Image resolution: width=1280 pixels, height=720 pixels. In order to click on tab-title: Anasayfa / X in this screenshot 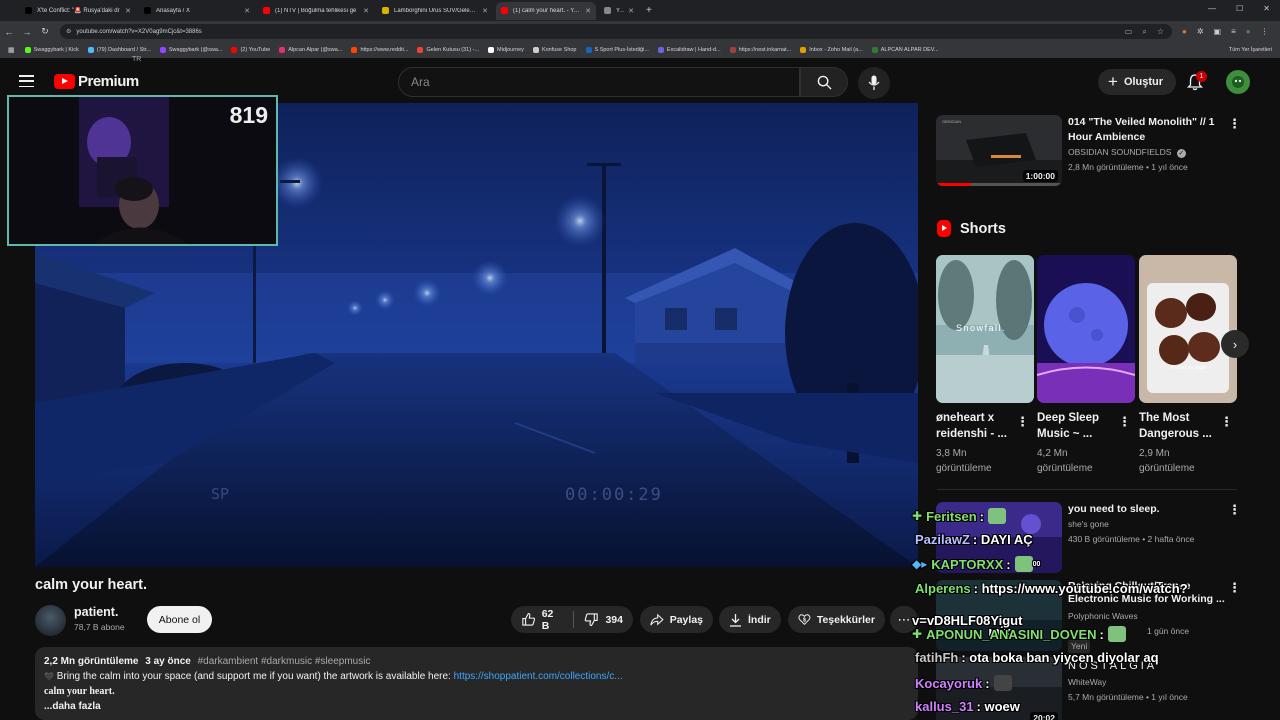, I will do `click(173, 10)`.